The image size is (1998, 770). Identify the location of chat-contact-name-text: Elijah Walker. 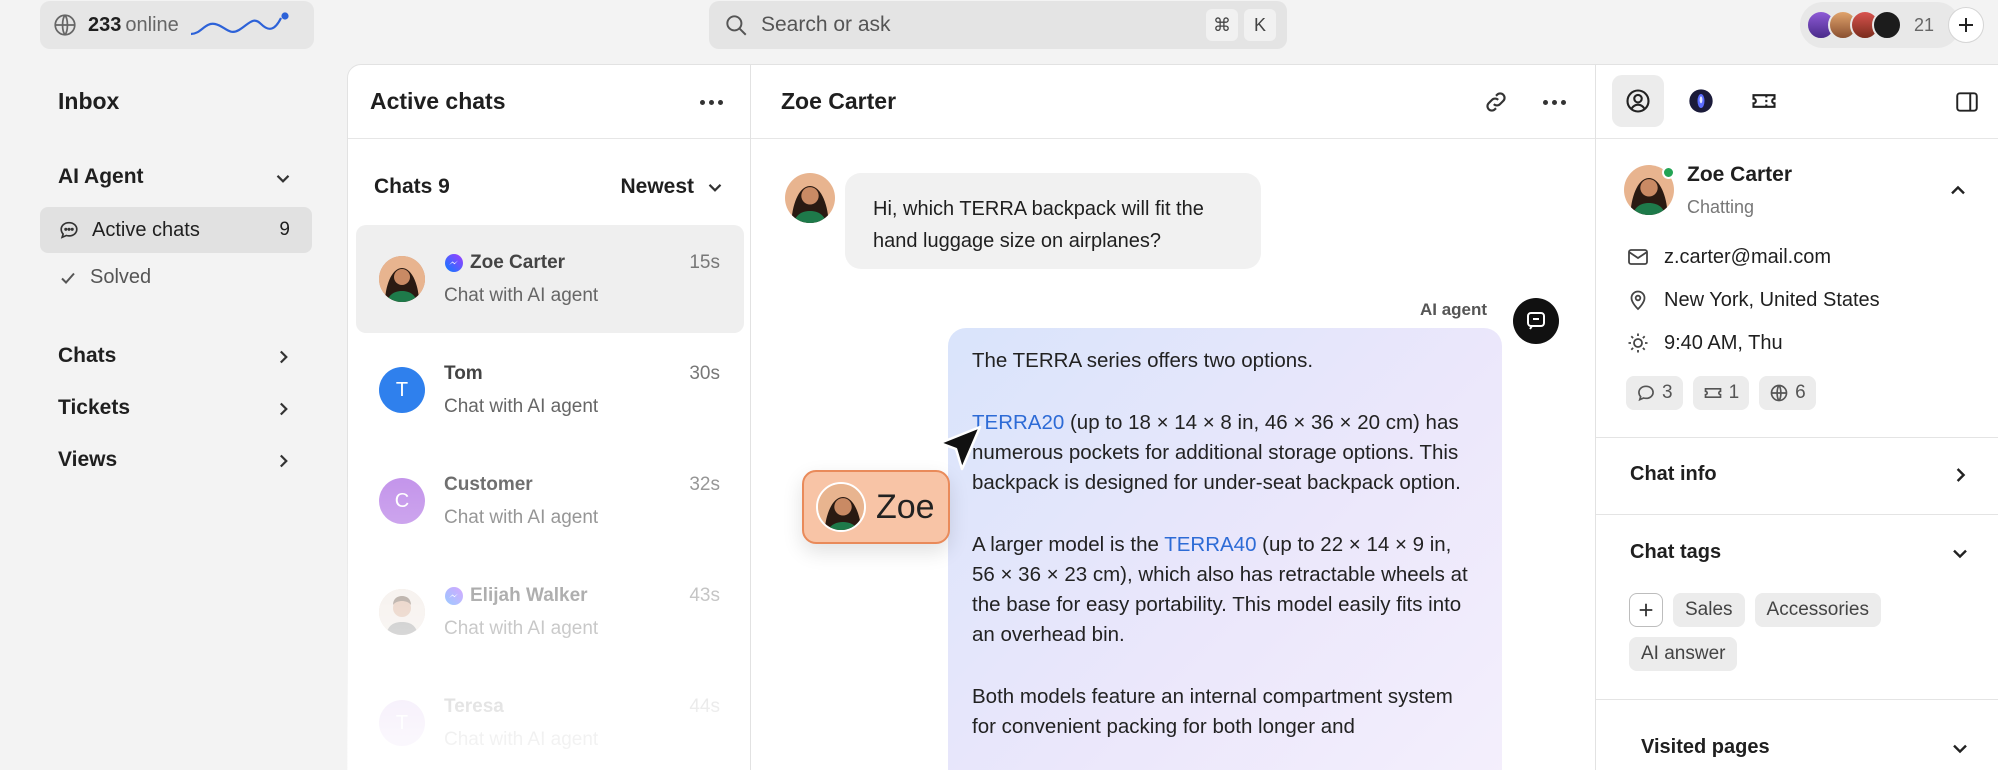
(529, 595).